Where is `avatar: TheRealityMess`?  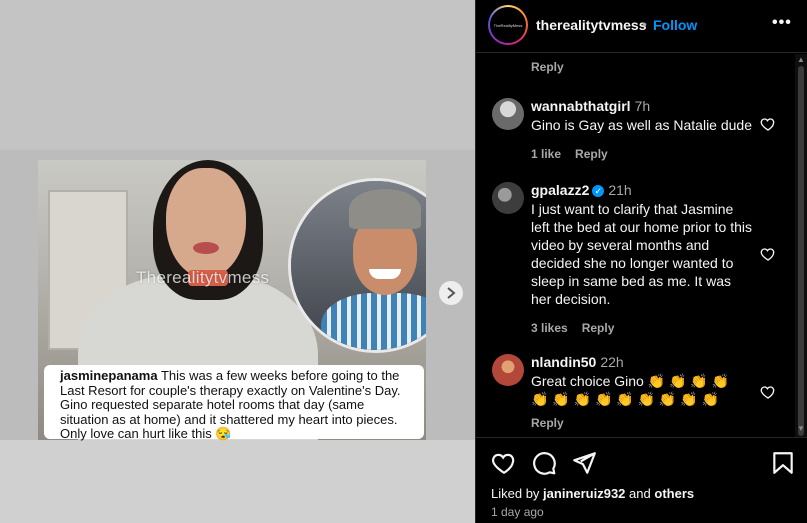 avatar: TheRealityMess is located at coordinates (508, 25).